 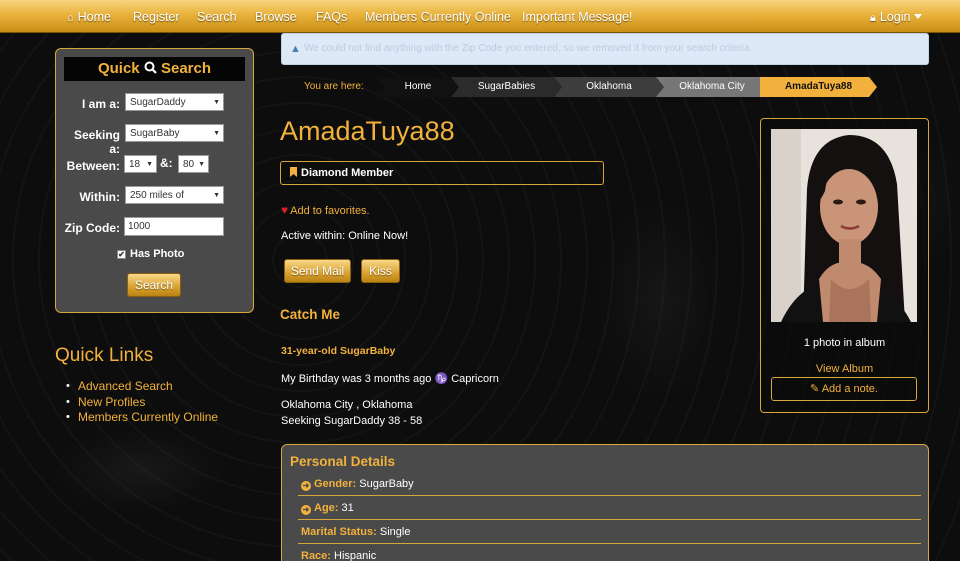 What do you see at coordinates (174, 133) in the screenshot?
I see `seeking-select: SugarBaby` at bounding box center [174, 133].